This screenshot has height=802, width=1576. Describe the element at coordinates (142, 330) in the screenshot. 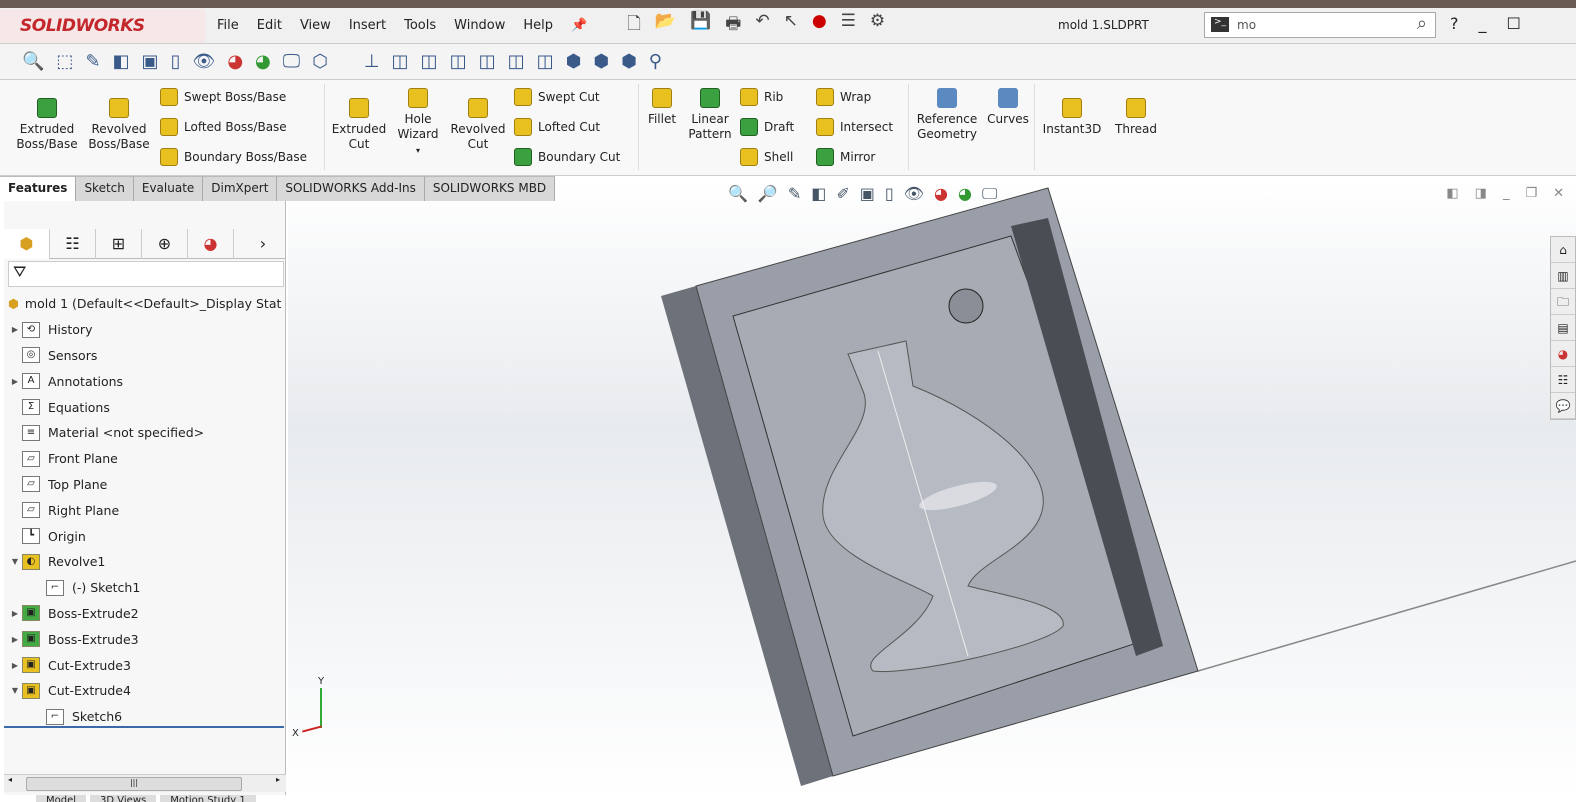

I see `tree-item: ▶ ⟲ History` at that location.